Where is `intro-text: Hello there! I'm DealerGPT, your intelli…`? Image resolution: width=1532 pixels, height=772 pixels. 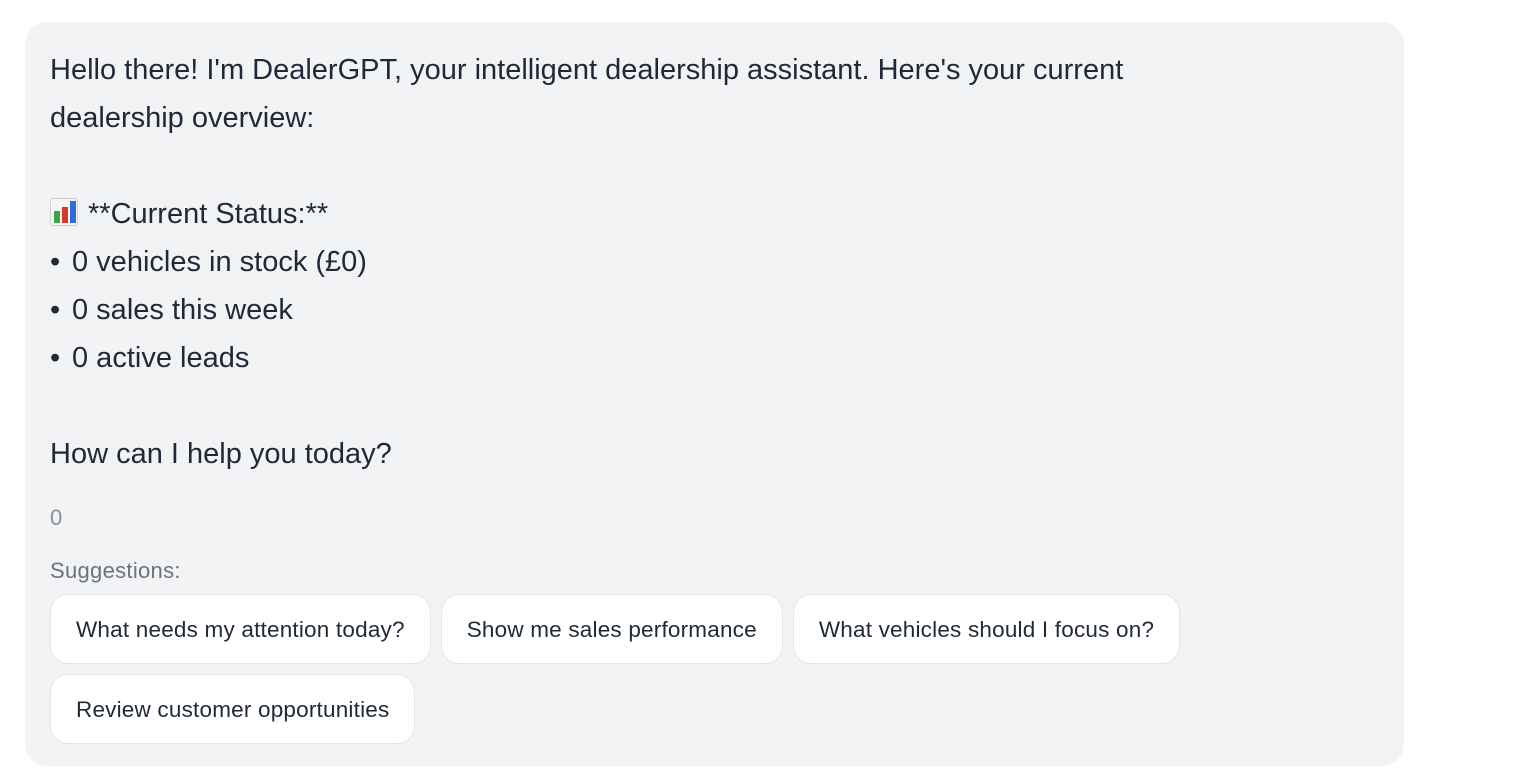 intro-text: Hello there! I'm DealerGPT, your intelli… is located at coordinates (587, 94).